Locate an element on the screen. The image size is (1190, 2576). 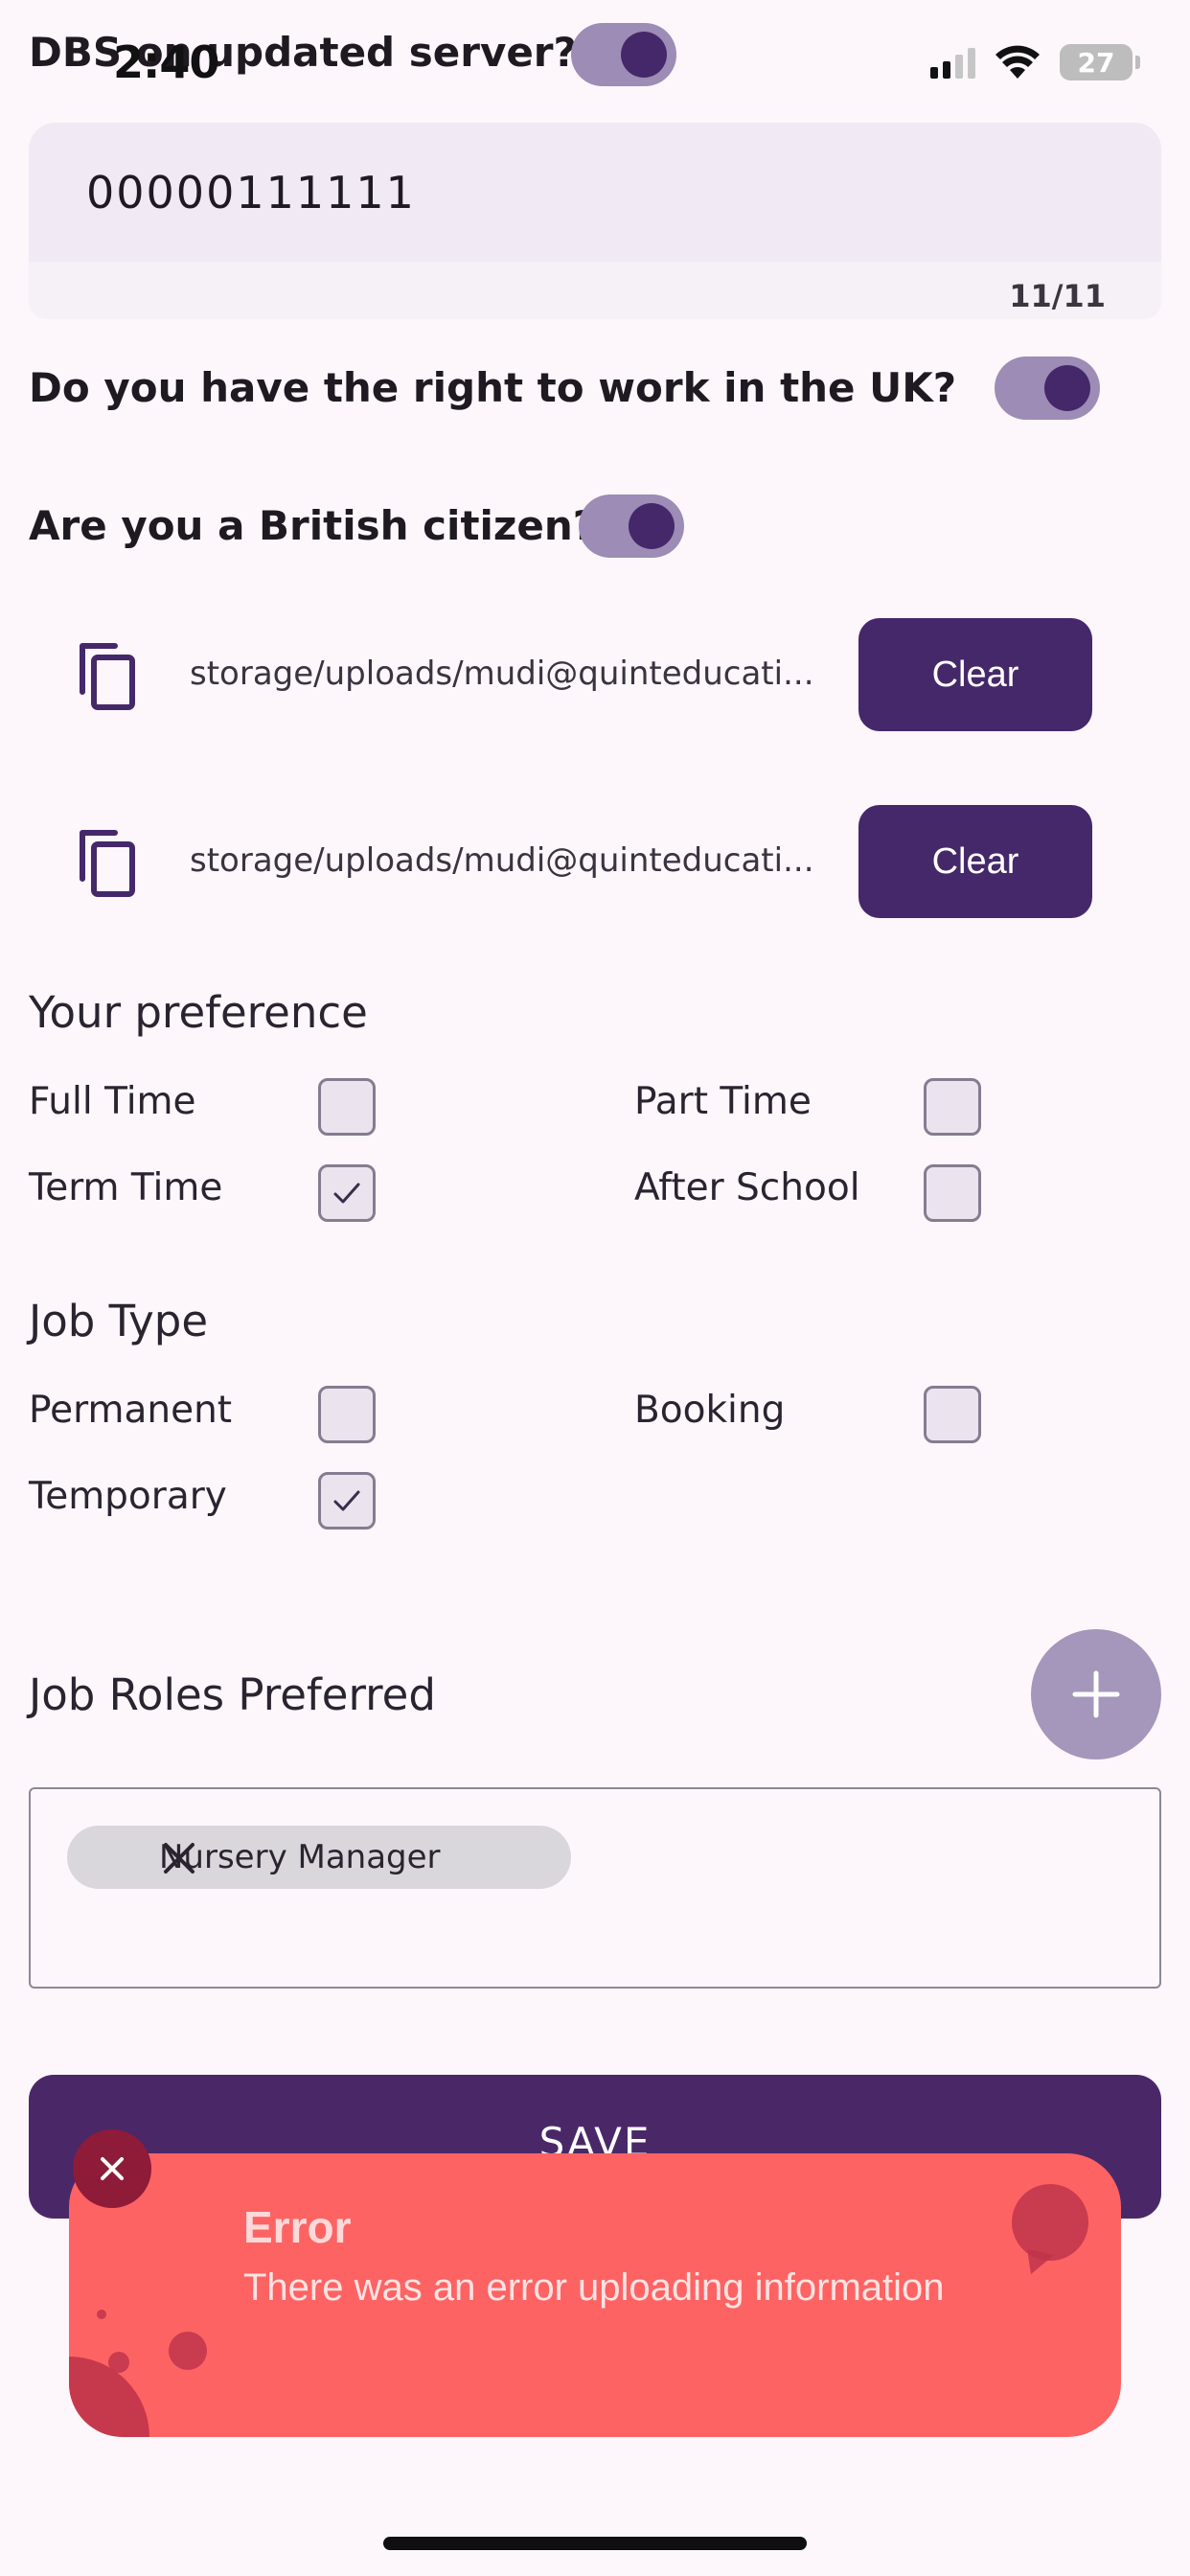
dbs-toggle is located at coordinates (623, 54).